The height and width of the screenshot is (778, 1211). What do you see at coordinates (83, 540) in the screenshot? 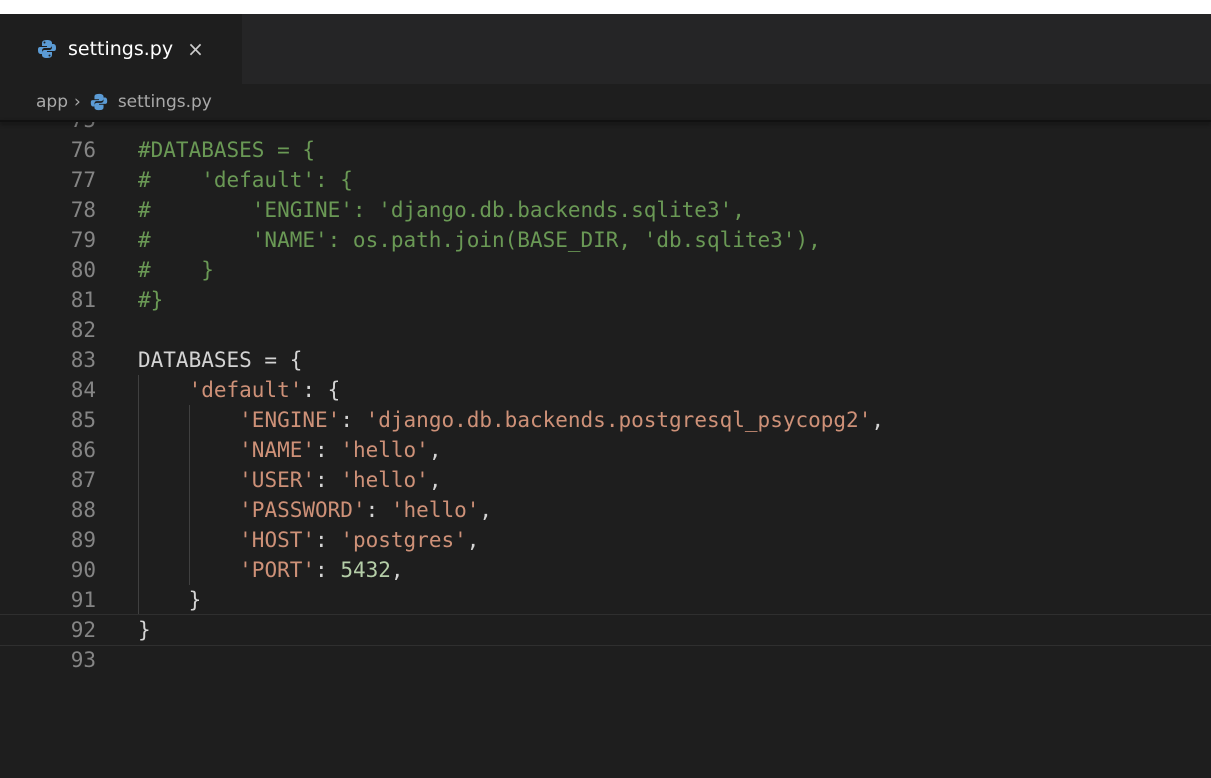
I see `line-number: 89` at bounding box center [83, 540].